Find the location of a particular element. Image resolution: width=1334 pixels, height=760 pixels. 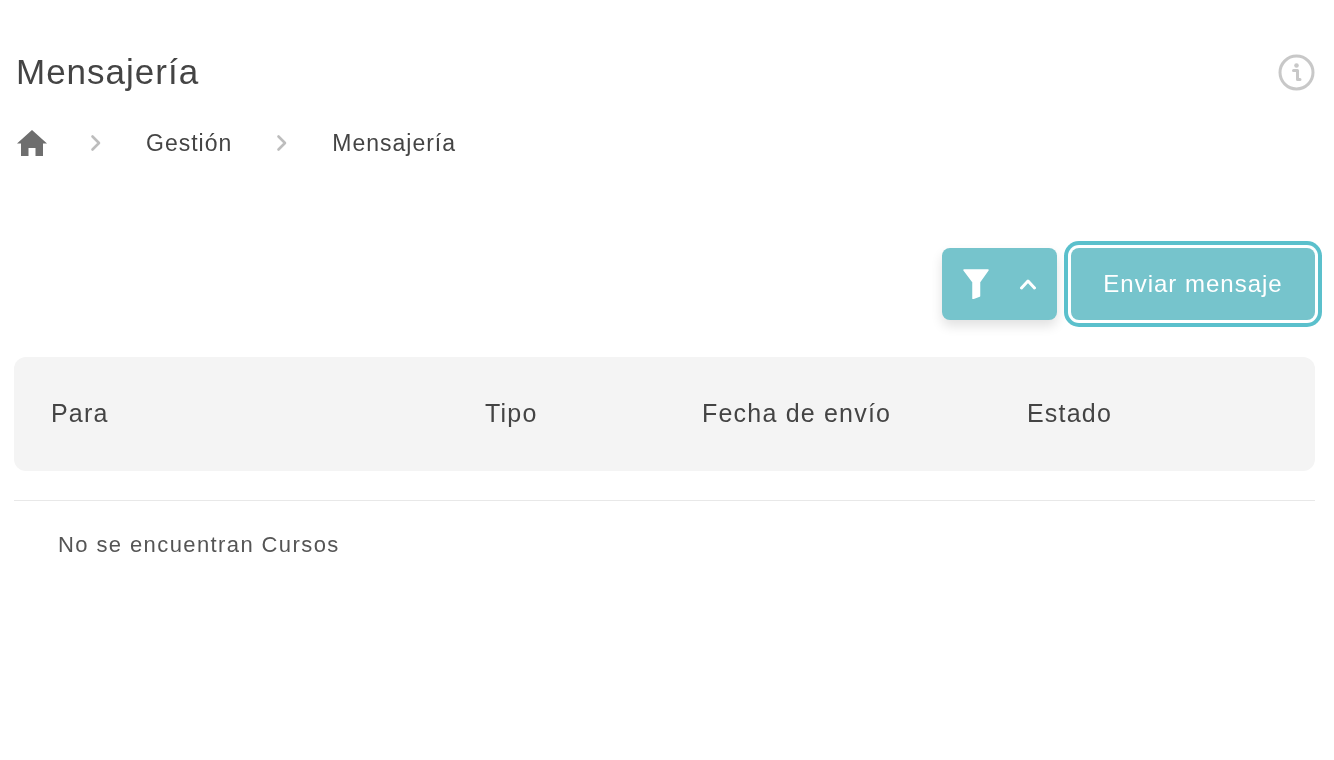

breadcrumb-link: Gestión is located at coordinates (189, 143).